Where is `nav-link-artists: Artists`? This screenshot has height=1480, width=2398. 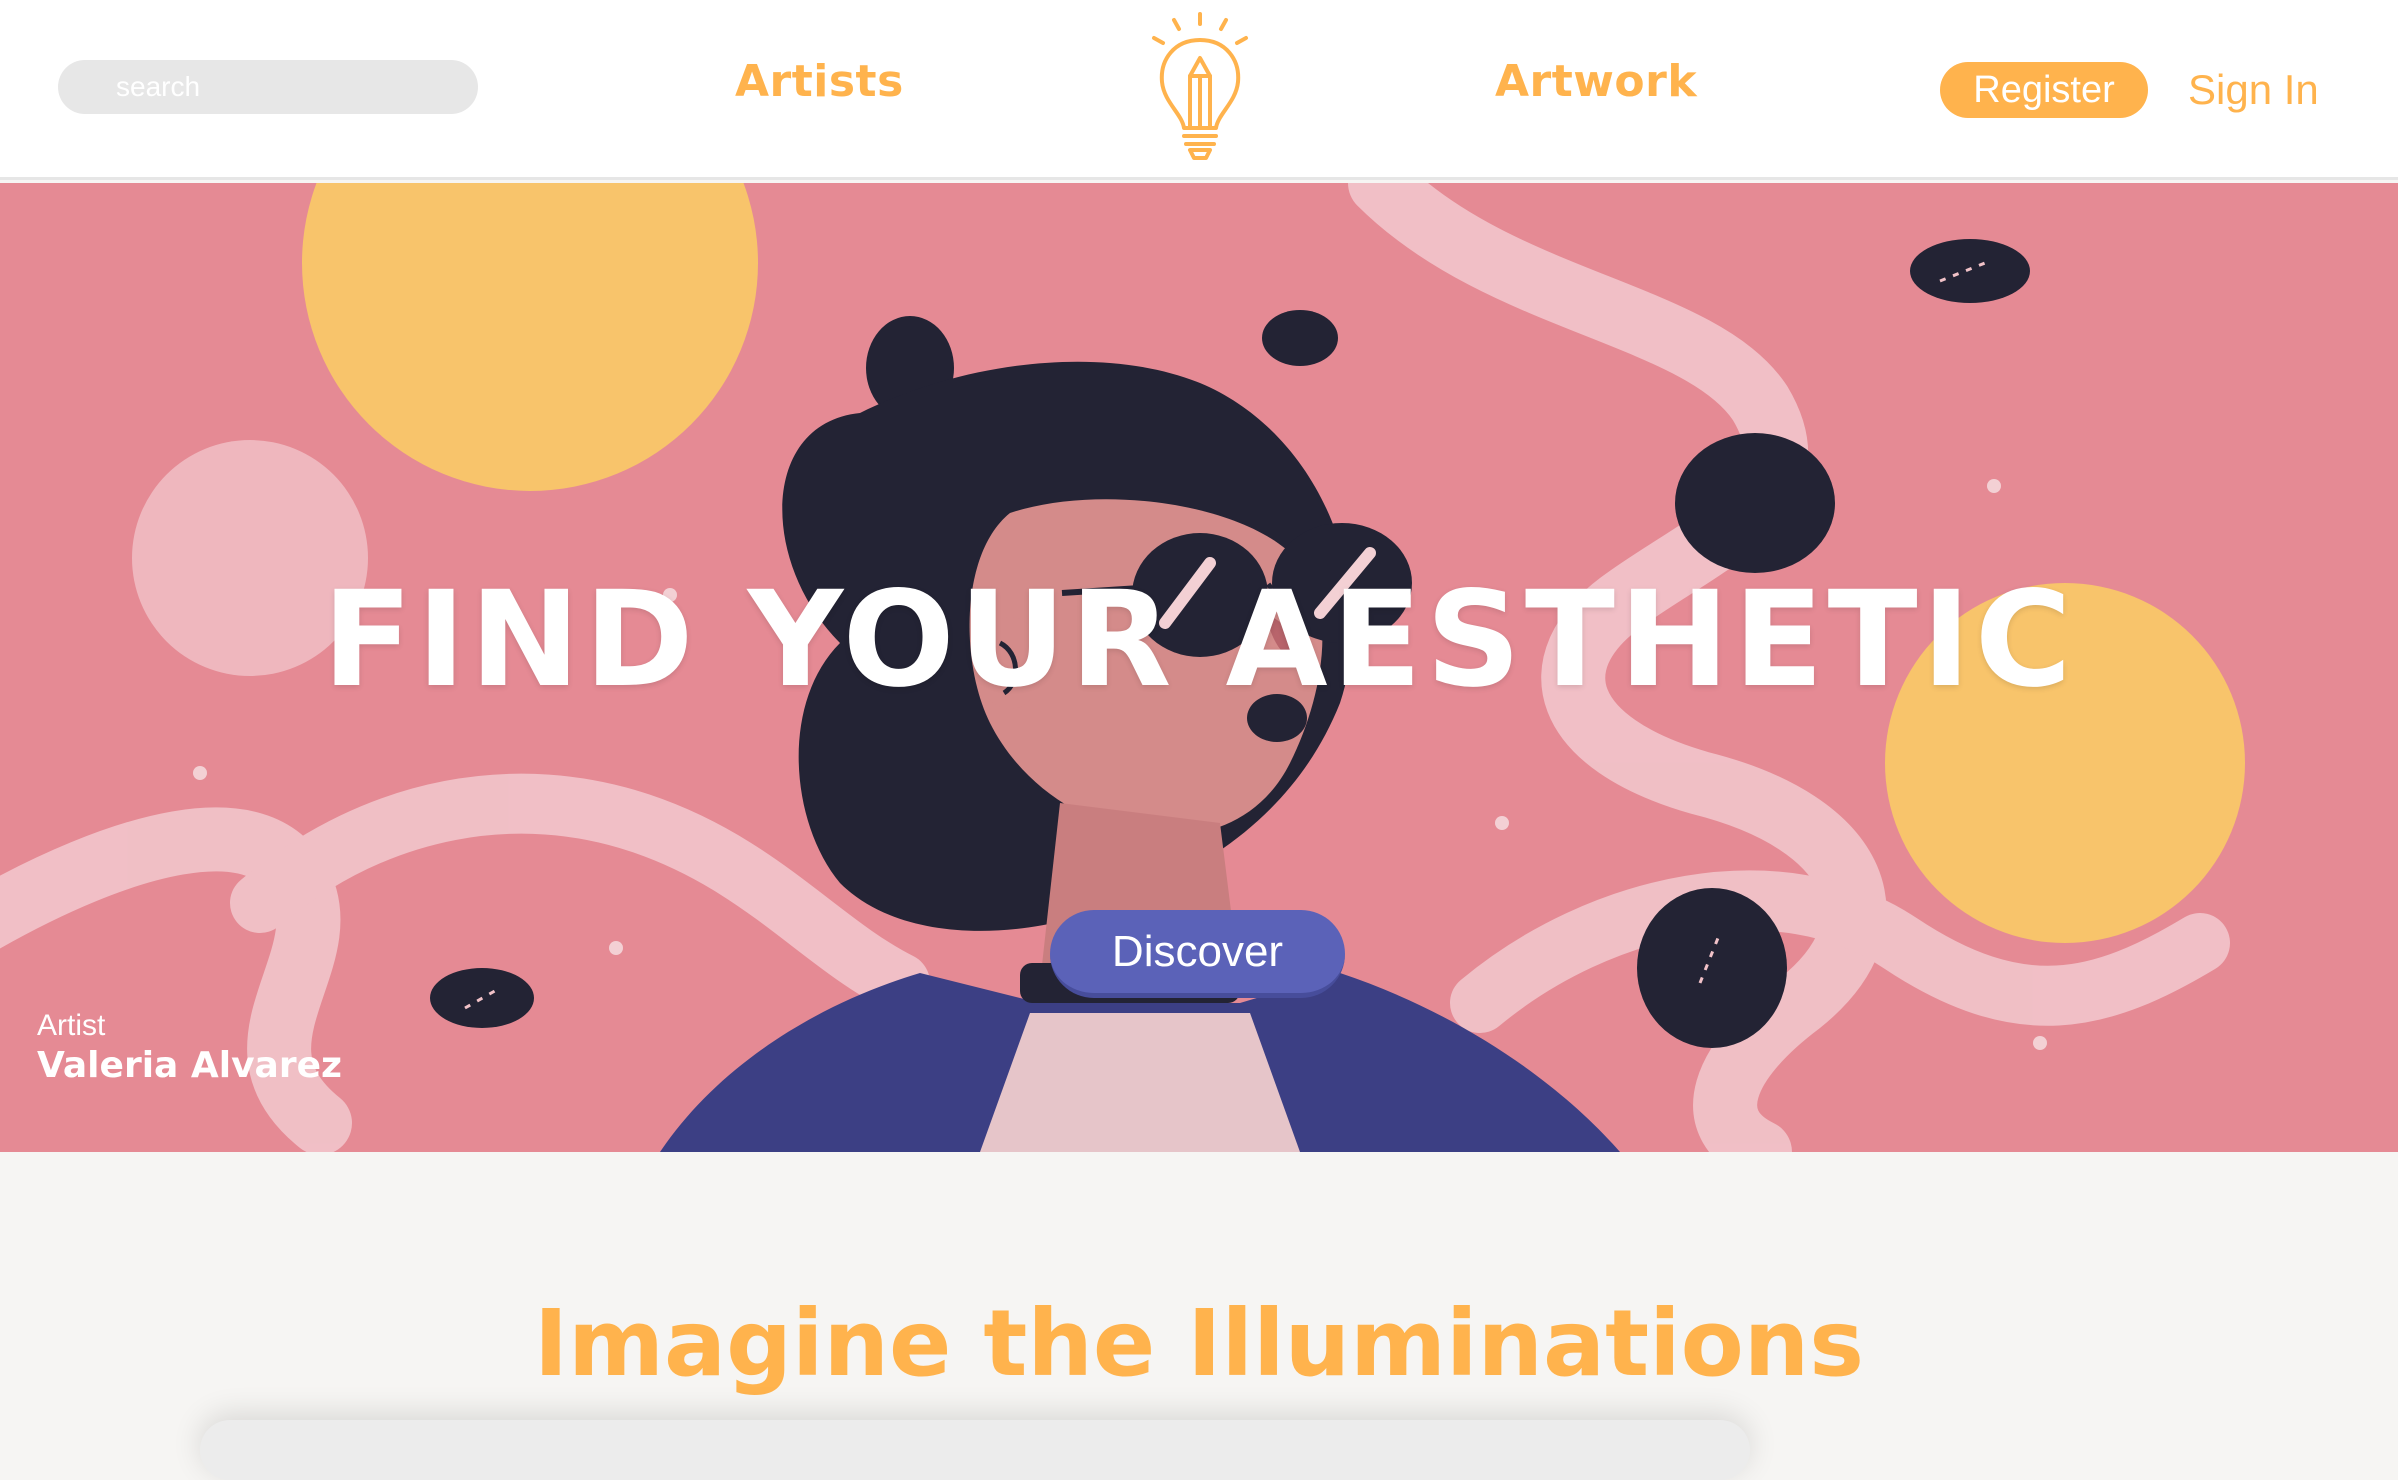 nav-link-artists: Artists is located at coordinates (819, 81).